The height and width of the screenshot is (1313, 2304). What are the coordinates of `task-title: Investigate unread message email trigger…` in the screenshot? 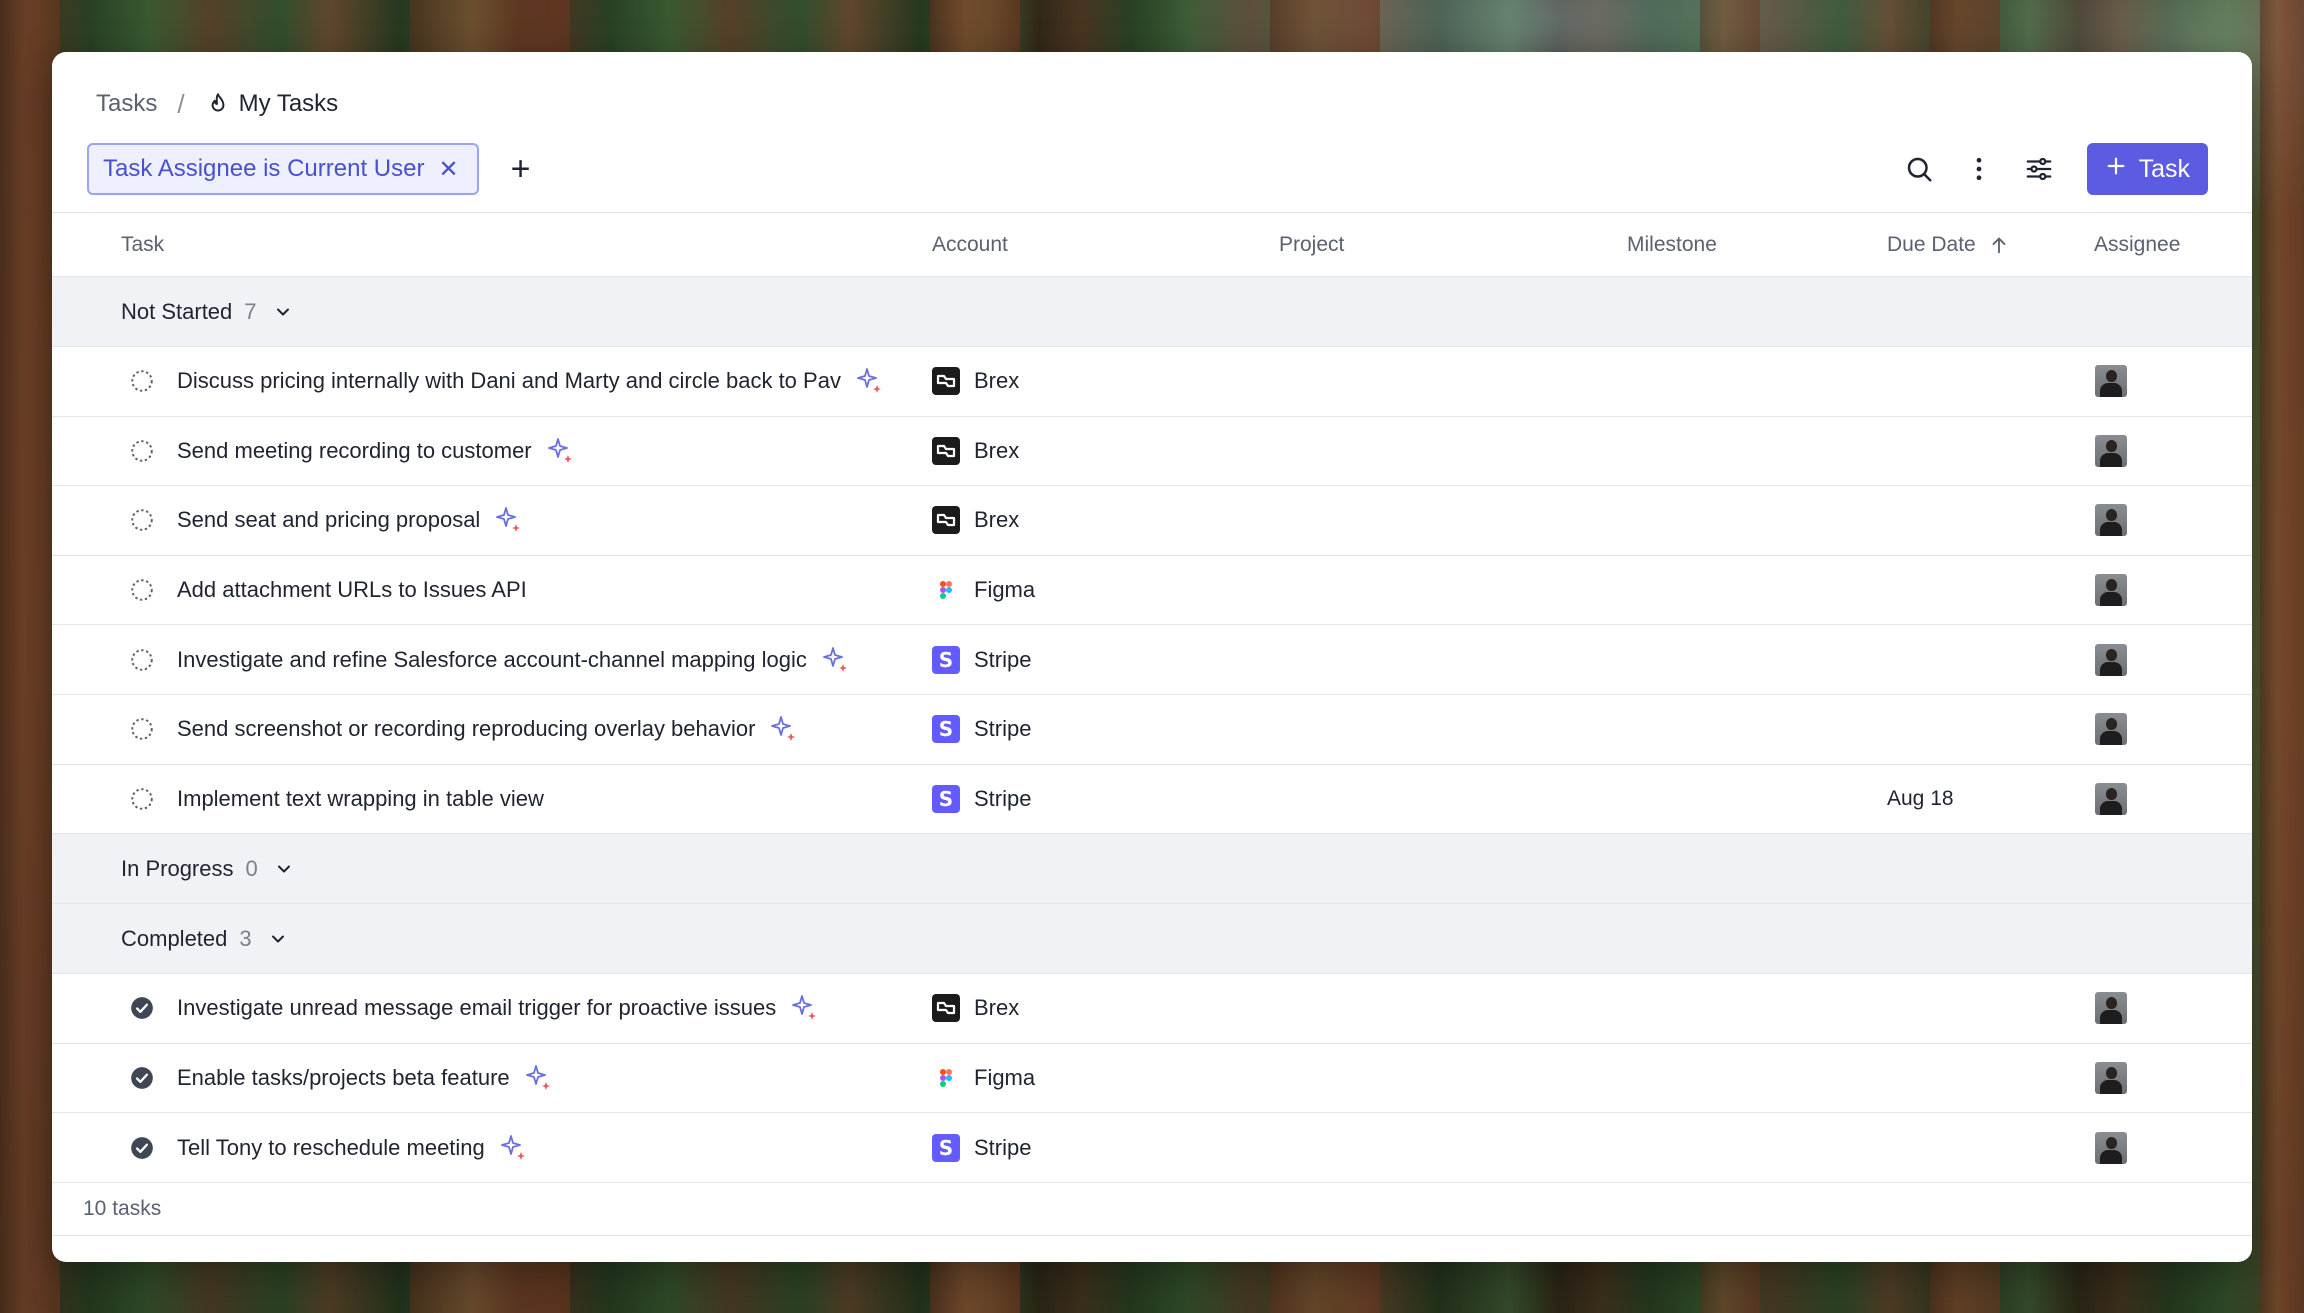 It's located at (498, 1008).